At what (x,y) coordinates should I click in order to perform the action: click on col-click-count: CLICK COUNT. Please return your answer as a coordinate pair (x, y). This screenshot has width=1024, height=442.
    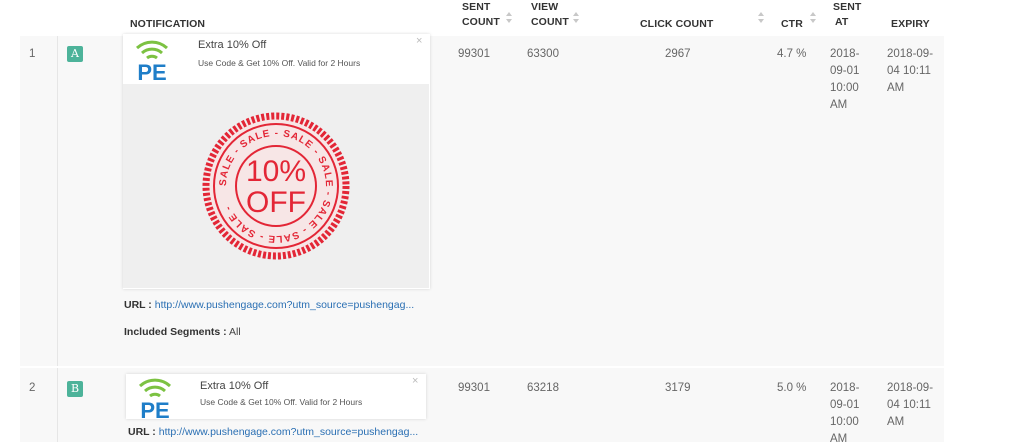
    Looking at the image, I should click on (676, 24).